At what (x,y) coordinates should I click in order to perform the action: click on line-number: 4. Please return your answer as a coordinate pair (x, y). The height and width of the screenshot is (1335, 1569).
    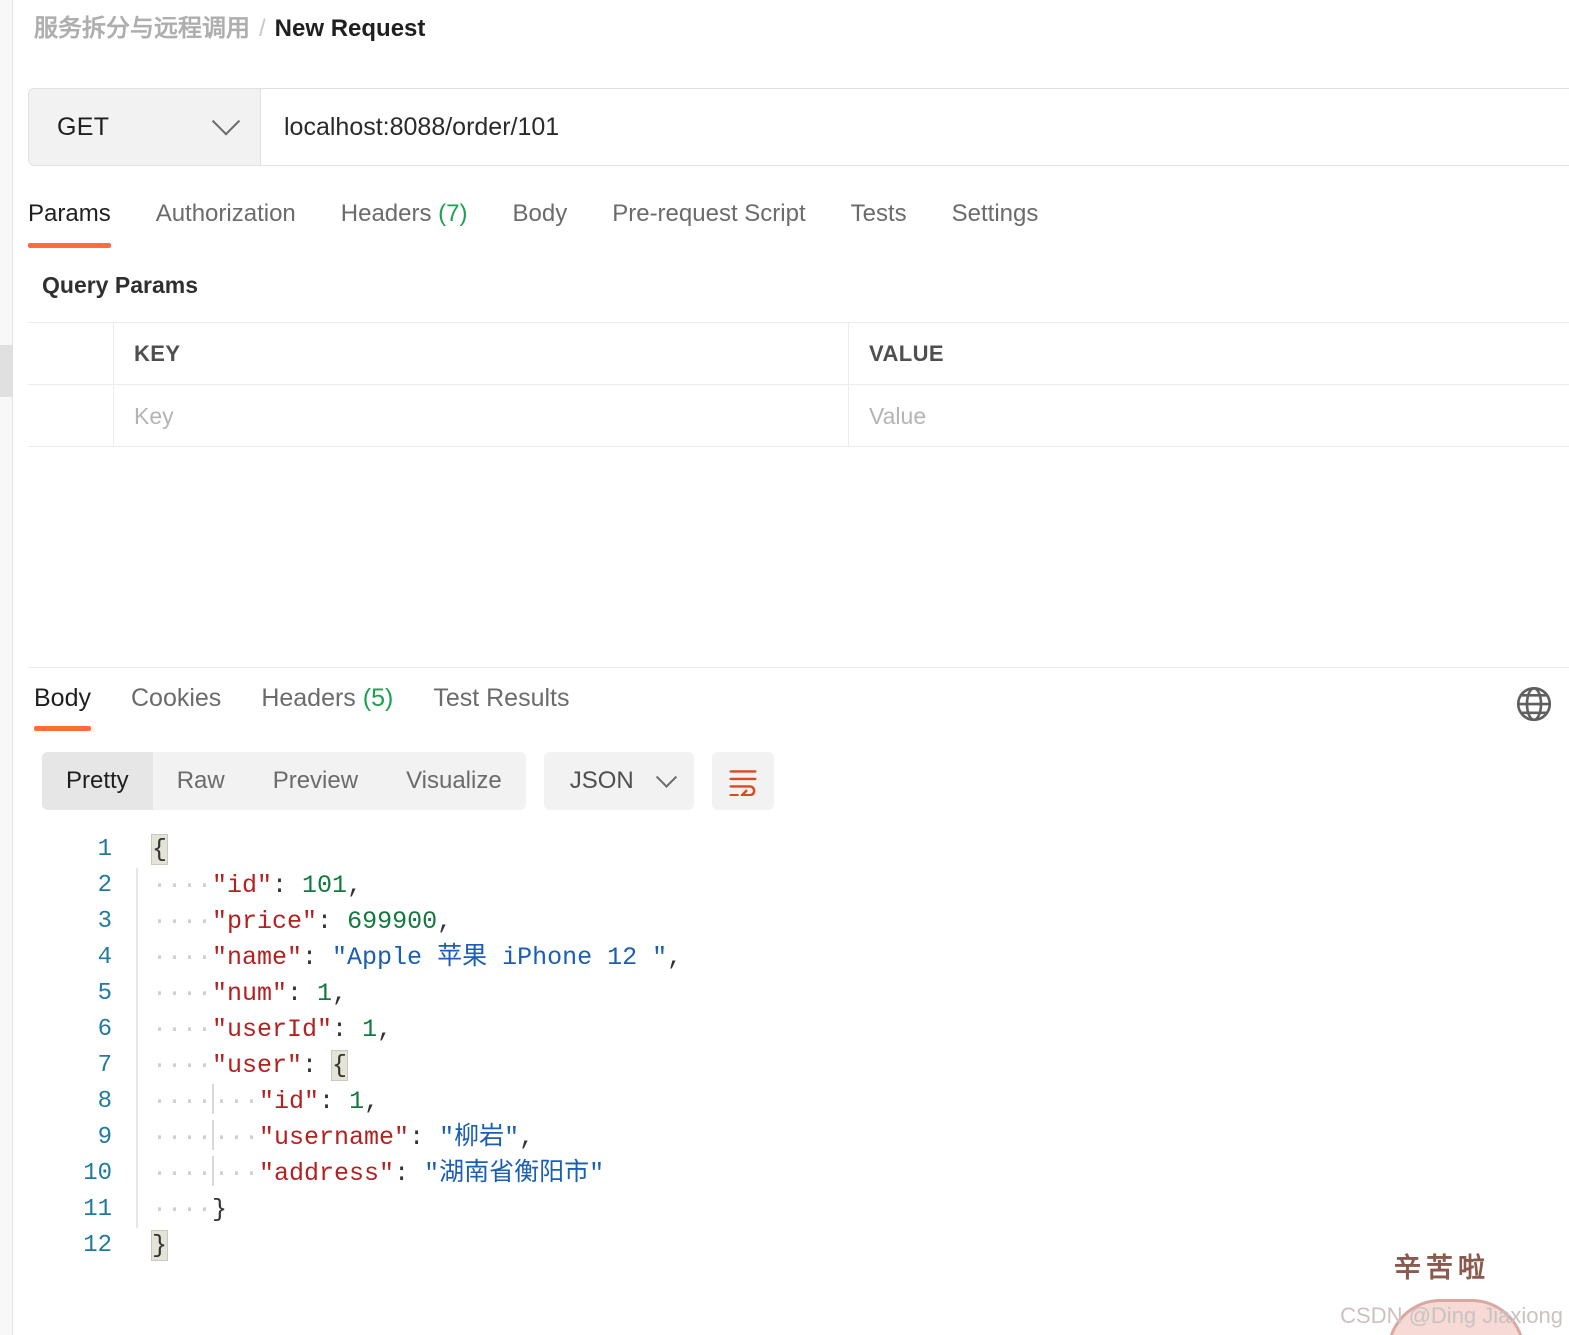
    Looking at the image, I should click on (104, 957).